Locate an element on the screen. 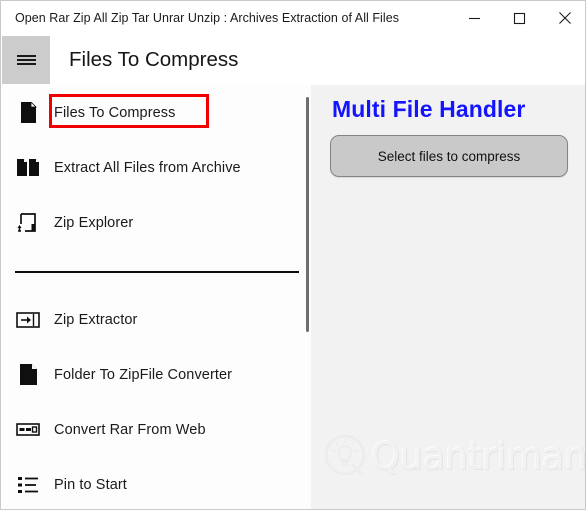 The height and width of the screenshot is (510, 586). sidebar-item-zip-extractor: Zip Extractor is located at coordinates (152, 319).